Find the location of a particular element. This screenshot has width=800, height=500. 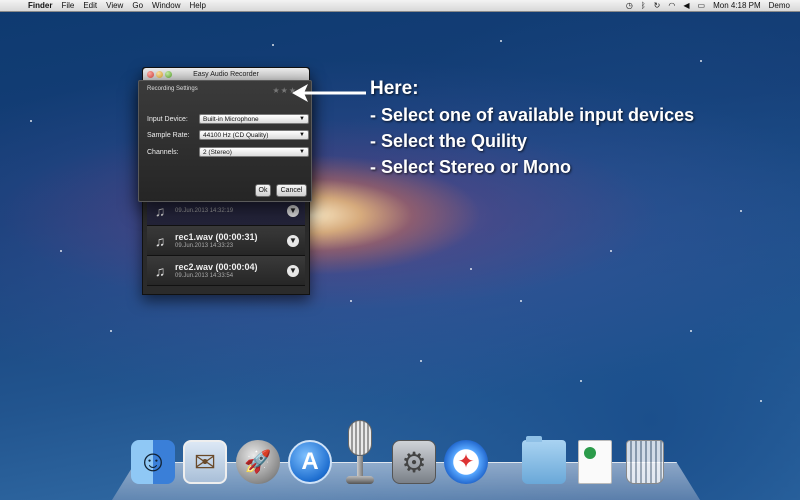

menu-file: File is located at coordinates (67, 5).